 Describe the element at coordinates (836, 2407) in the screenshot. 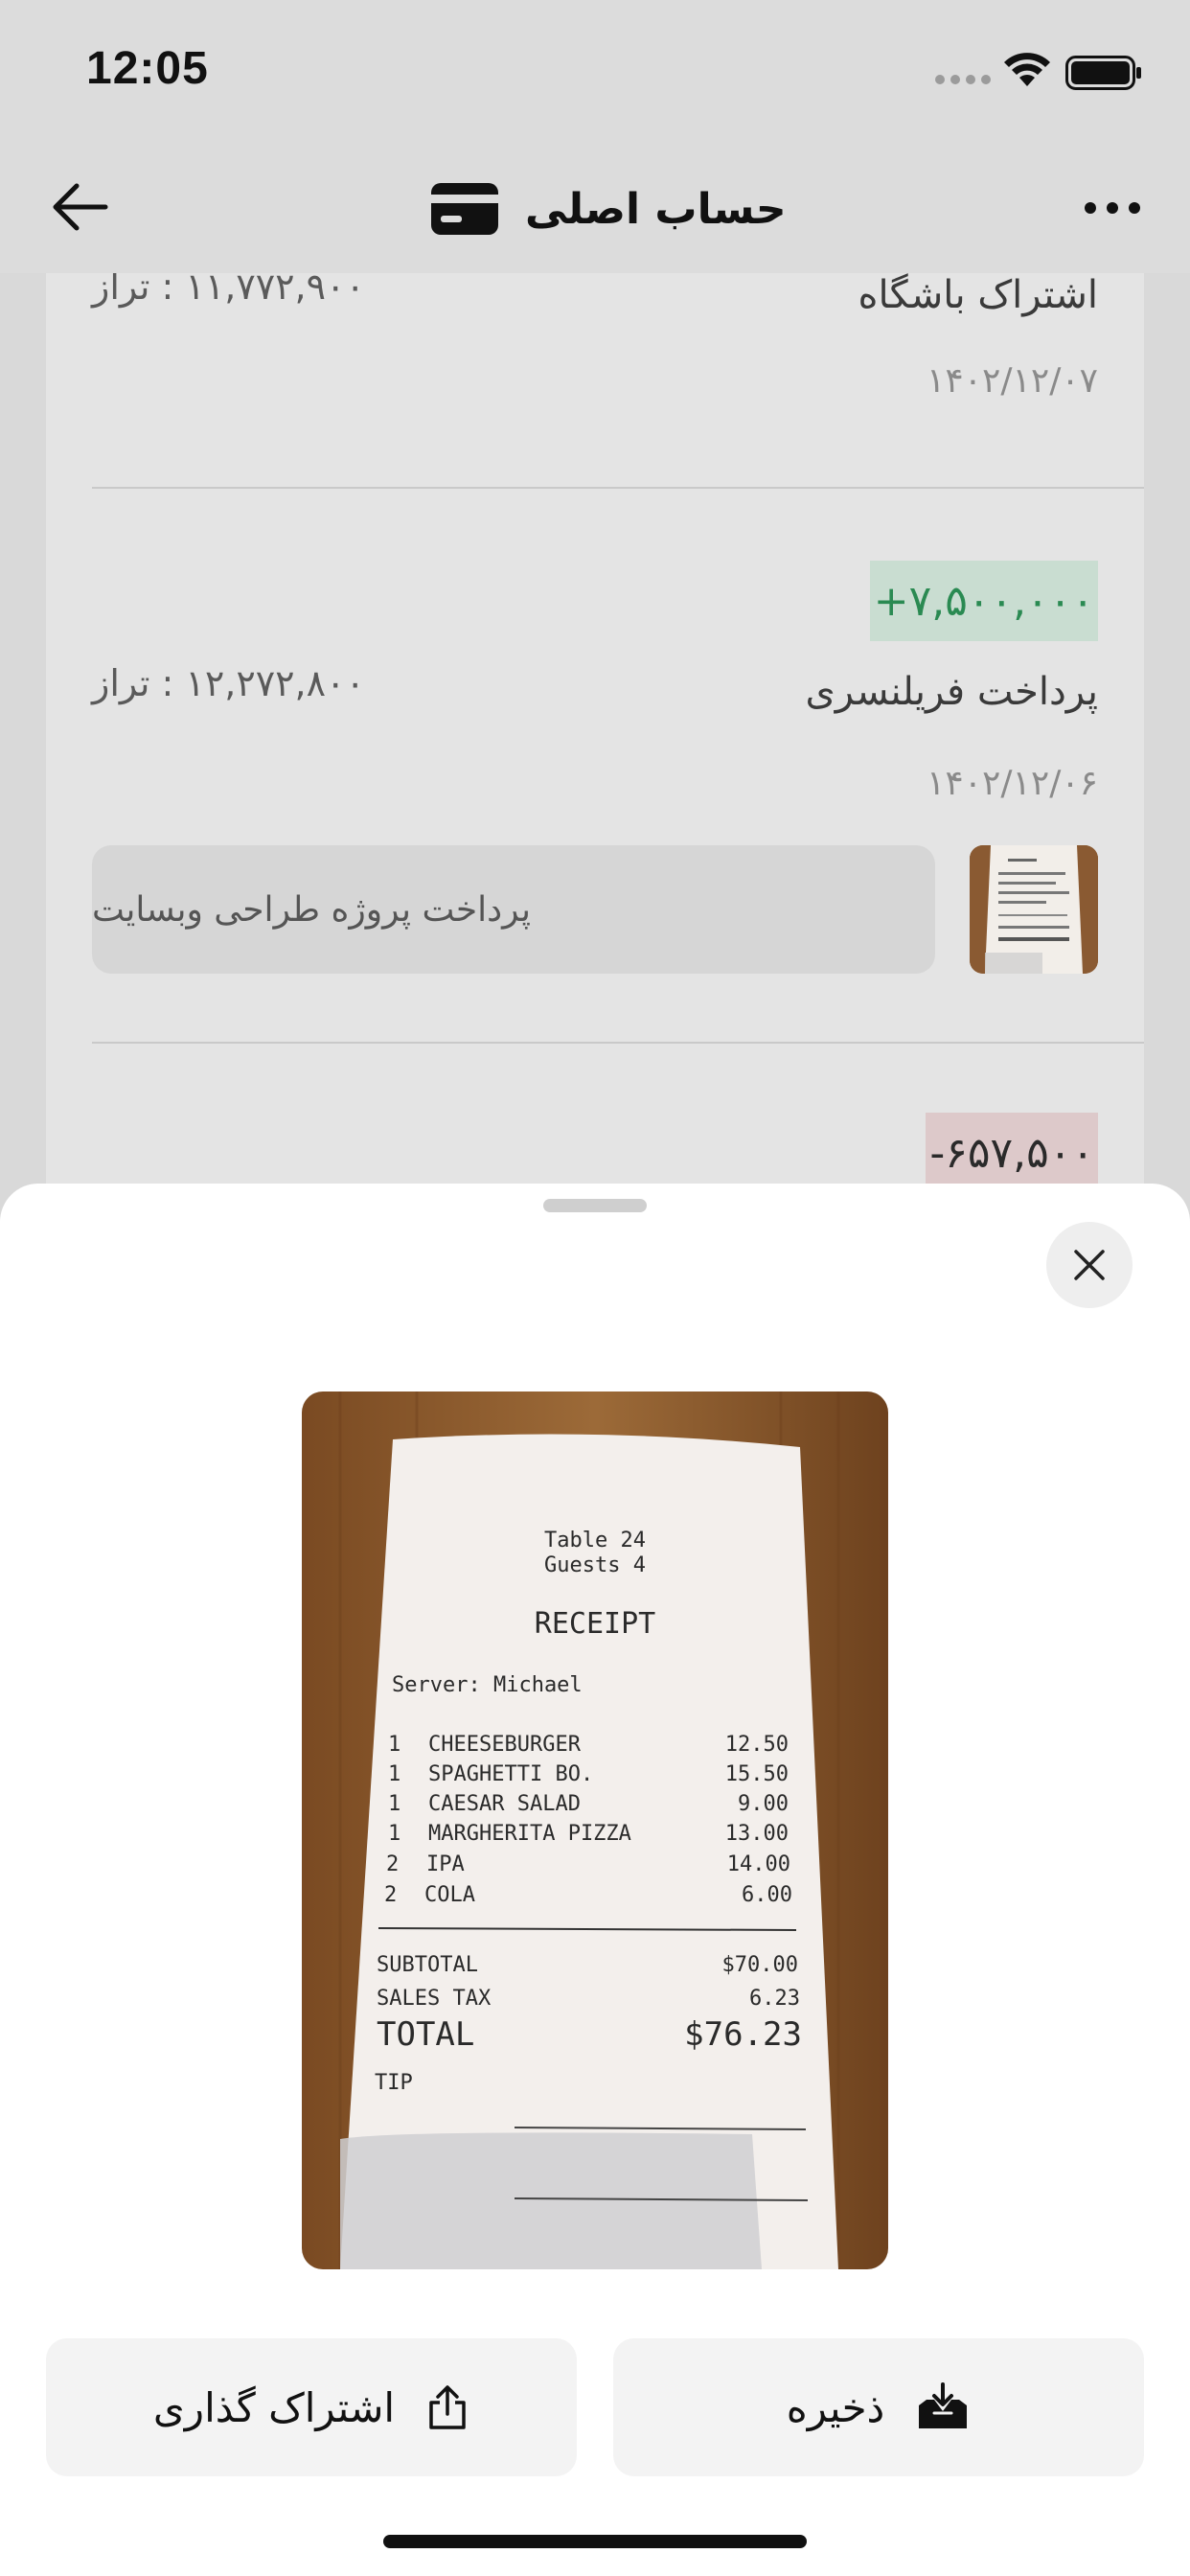

I see `save-button-label: ذخیره` at that location.